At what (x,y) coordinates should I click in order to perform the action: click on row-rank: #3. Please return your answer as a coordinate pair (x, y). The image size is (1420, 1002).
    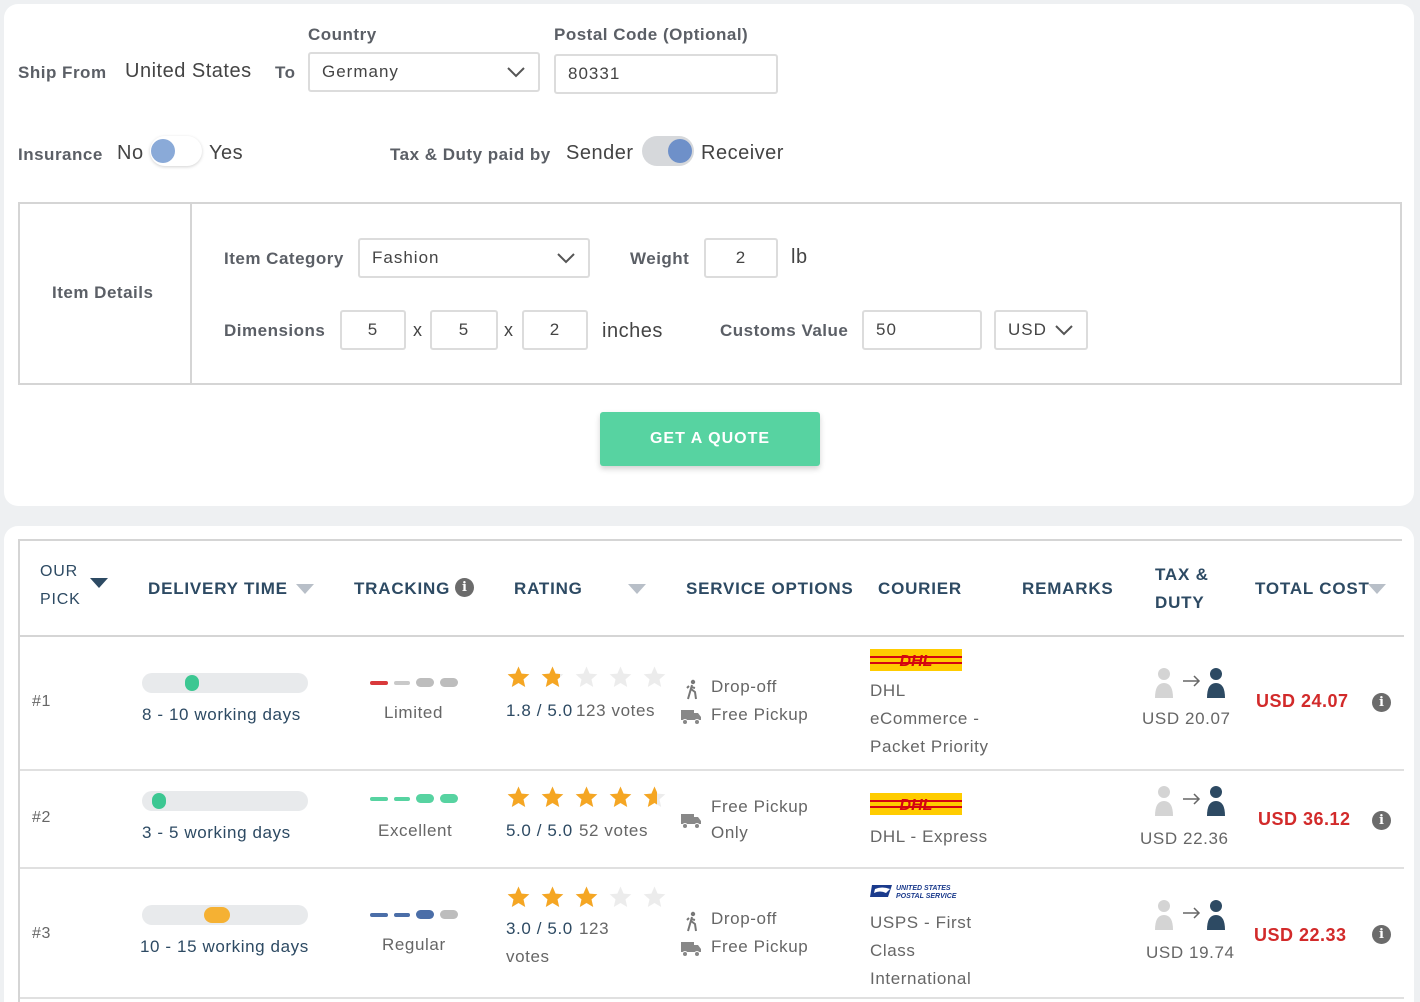
    Looking at the image, I should click on (41, 933).